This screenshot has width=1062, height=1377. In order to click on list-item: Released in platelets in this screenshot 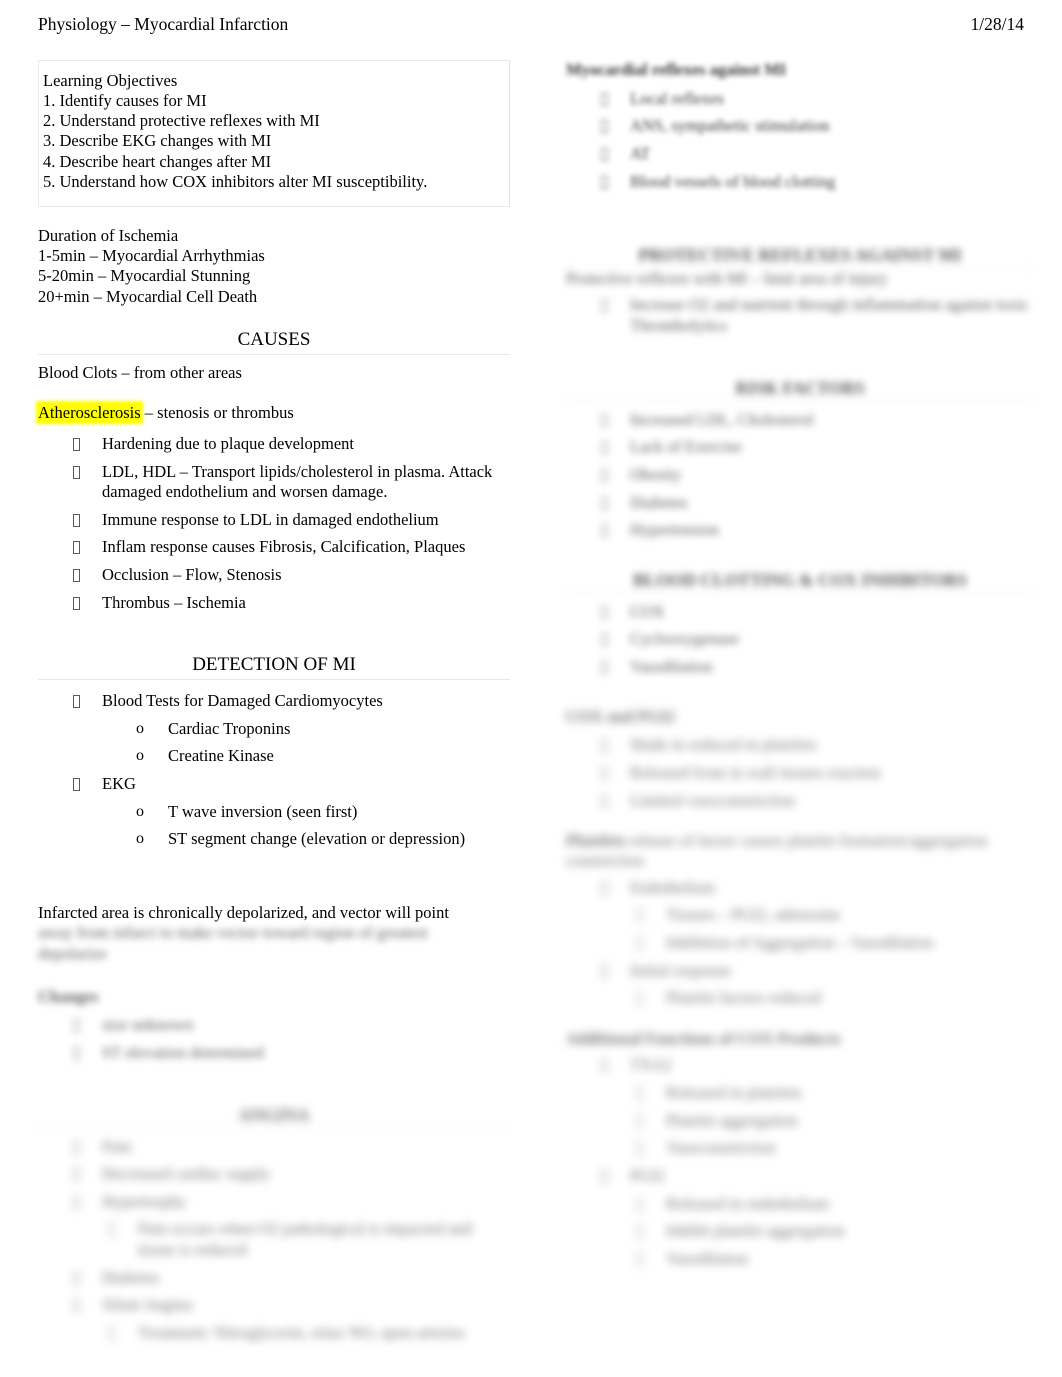, I will do `click(800, 1093)`.